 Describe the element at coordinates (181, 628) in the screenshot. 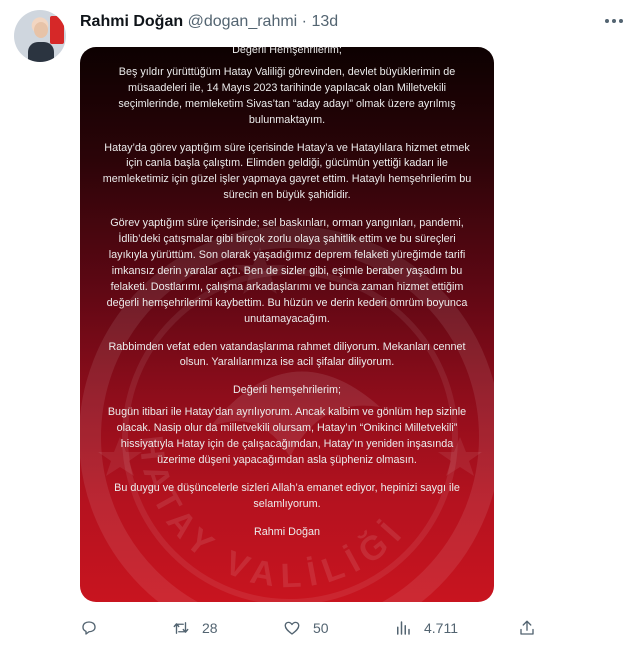

I see `retweet-icon` at that location.